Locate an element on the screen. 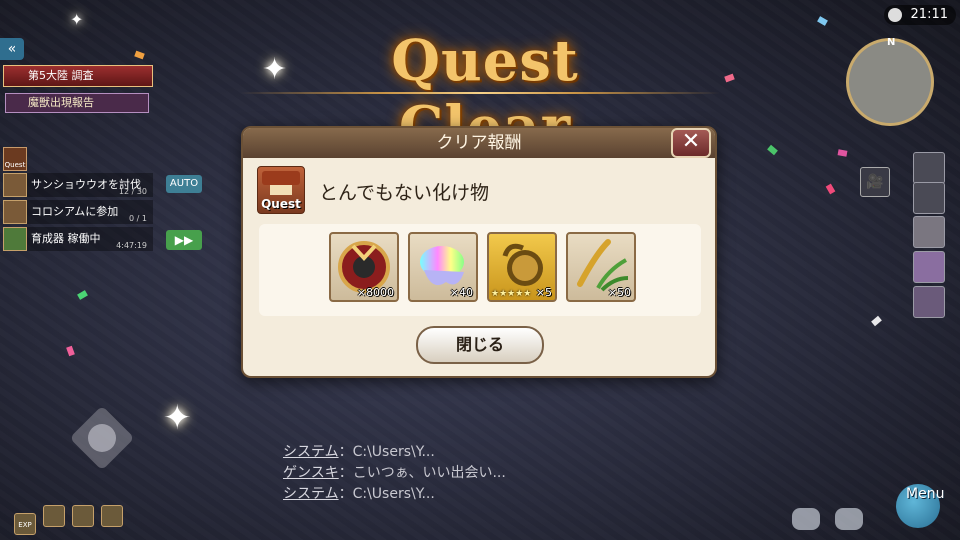  reward-item: ★★★★★ ×5 is located at coordinates (522, 267).